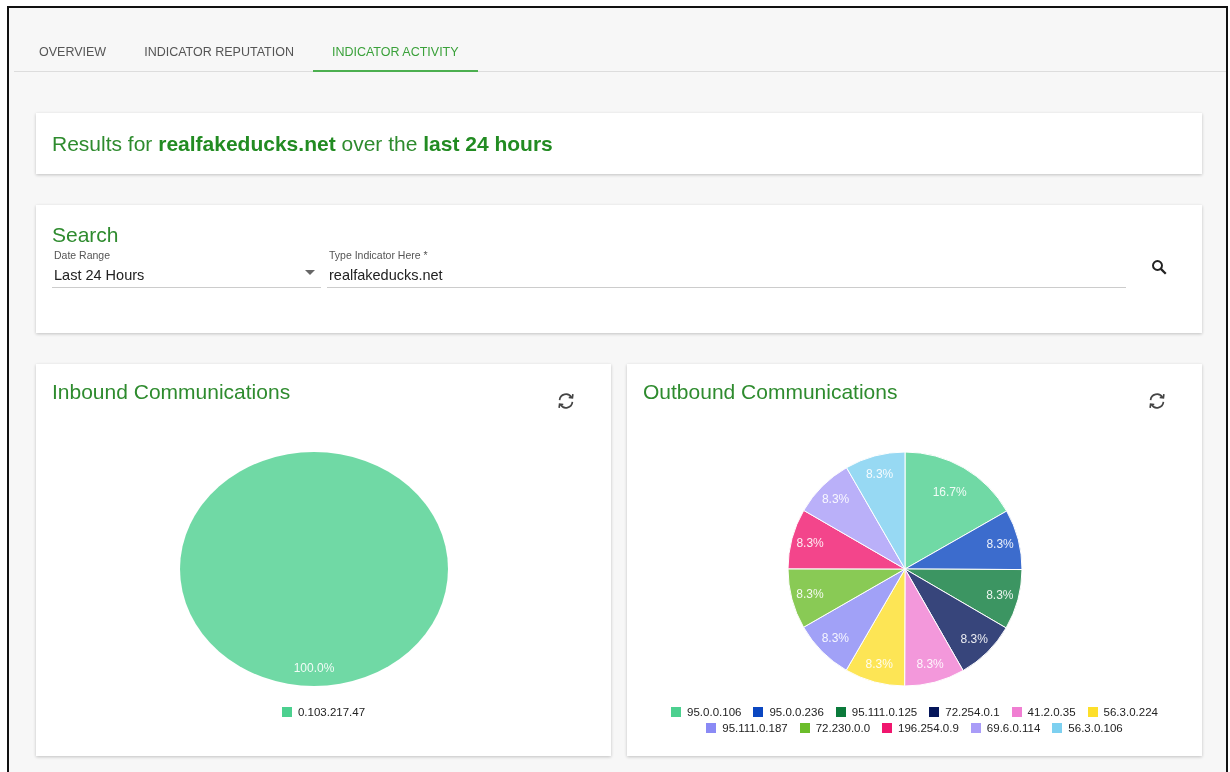 This screenshot has height=772, width=1230. I want to click on legend-label: 95.0.0.236, so click(796, 712).